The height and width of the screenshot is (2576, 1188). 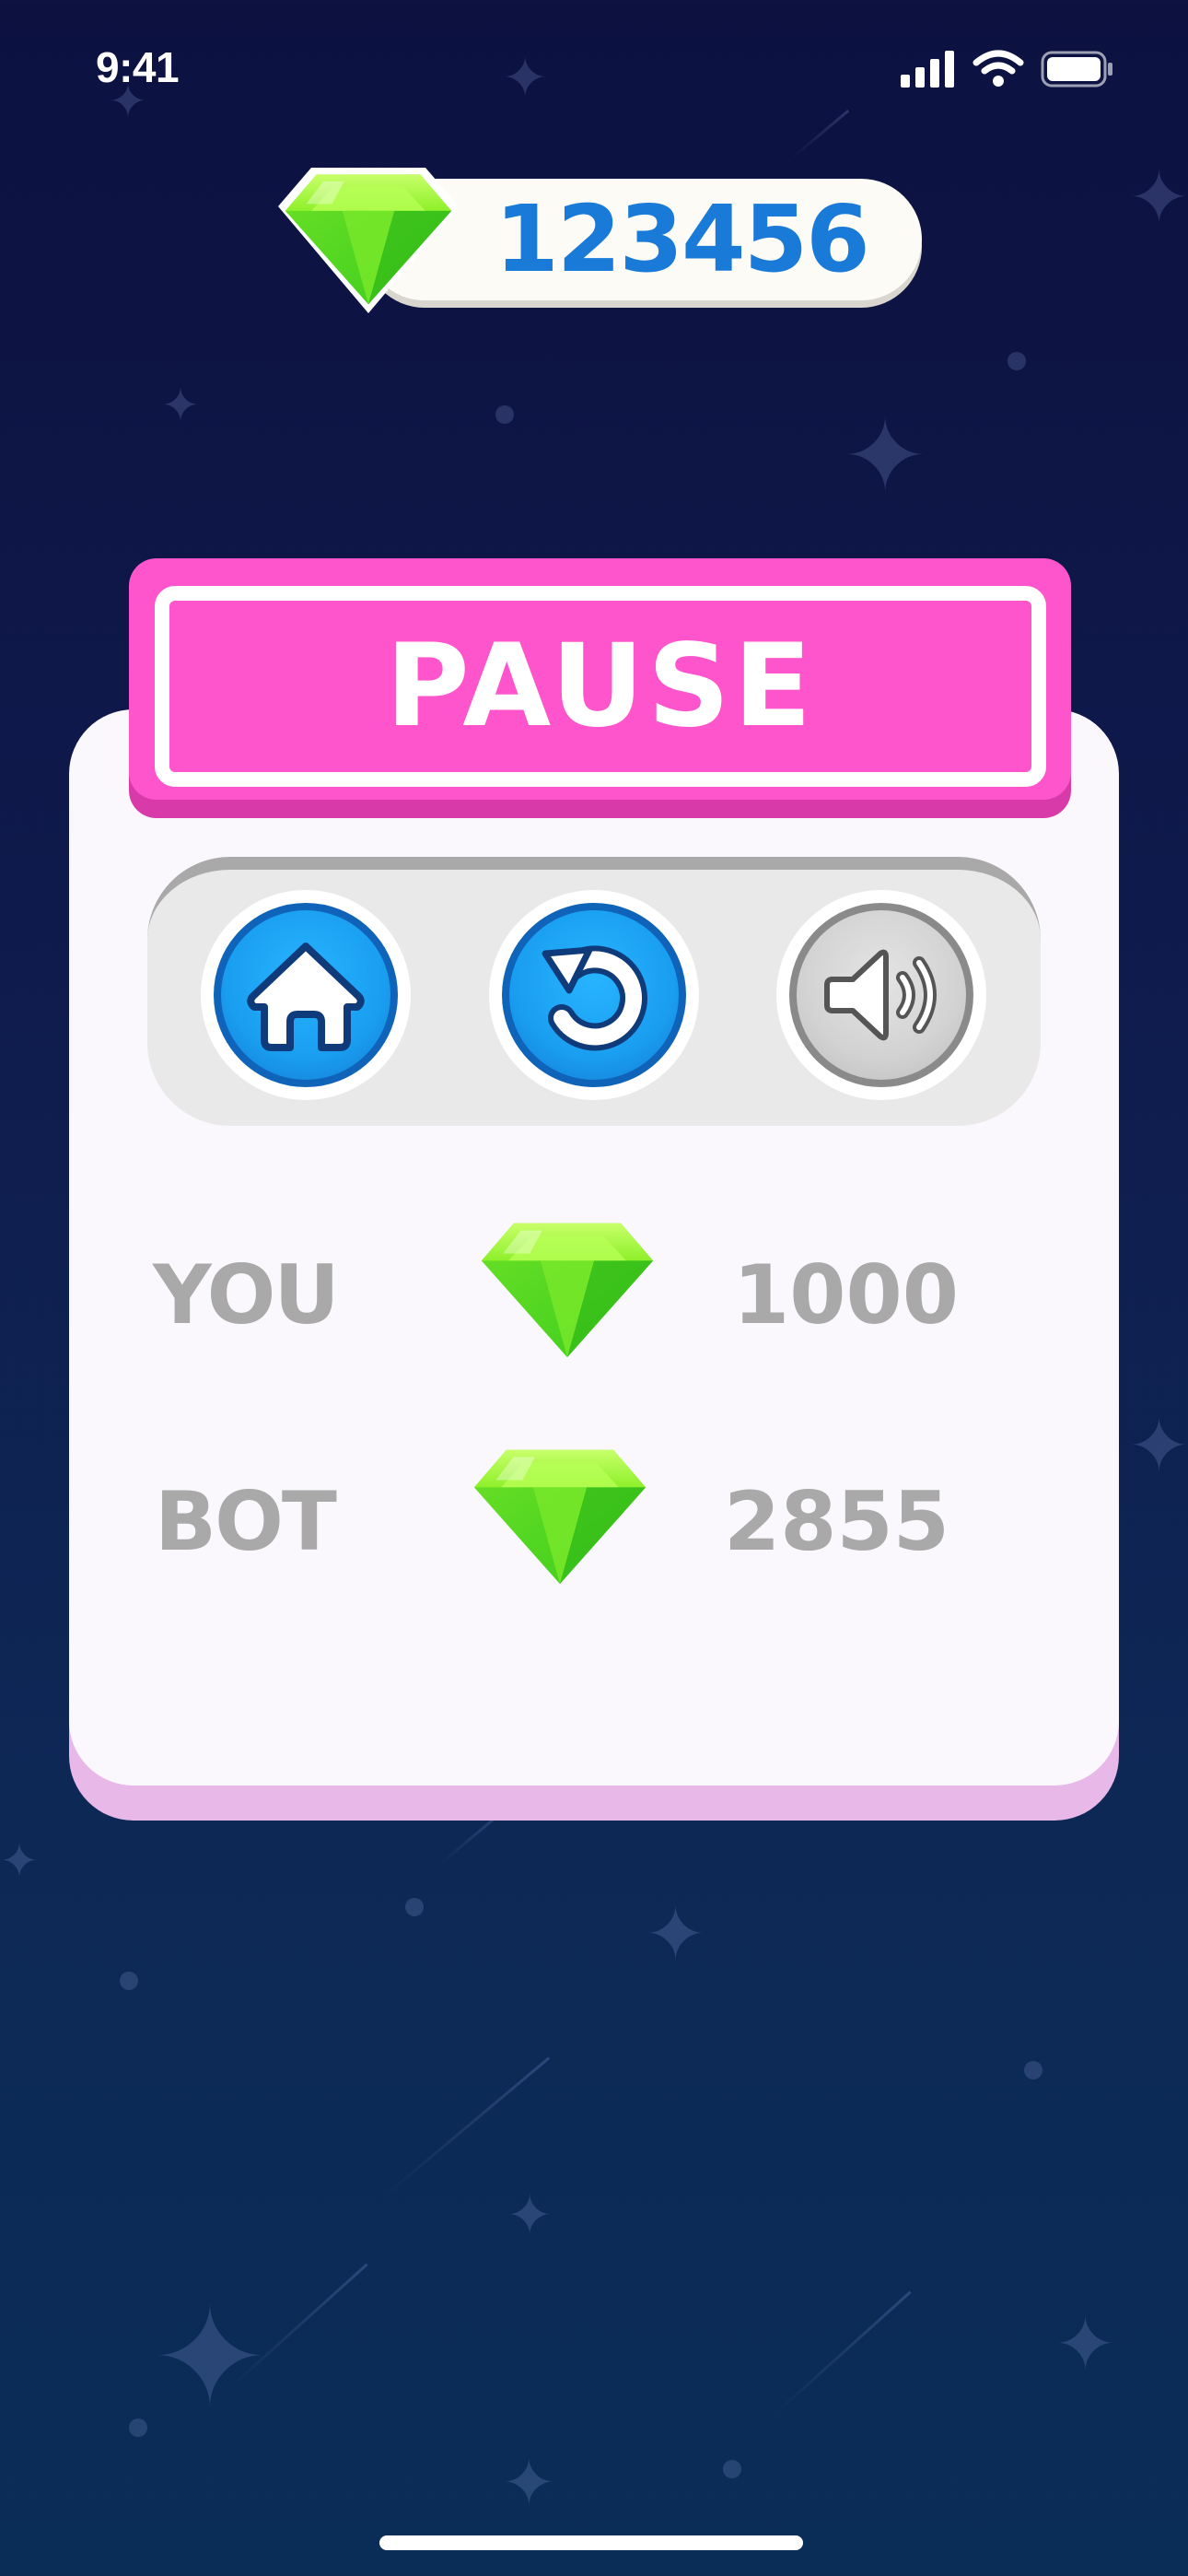 I want to click on score-label-you: YOU, so click(x=246, y=1294).